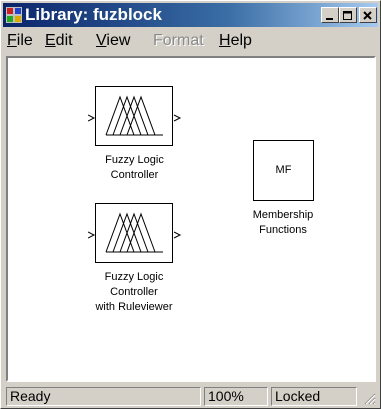  I want to click on status-lock: Locked, so click(314, 396).